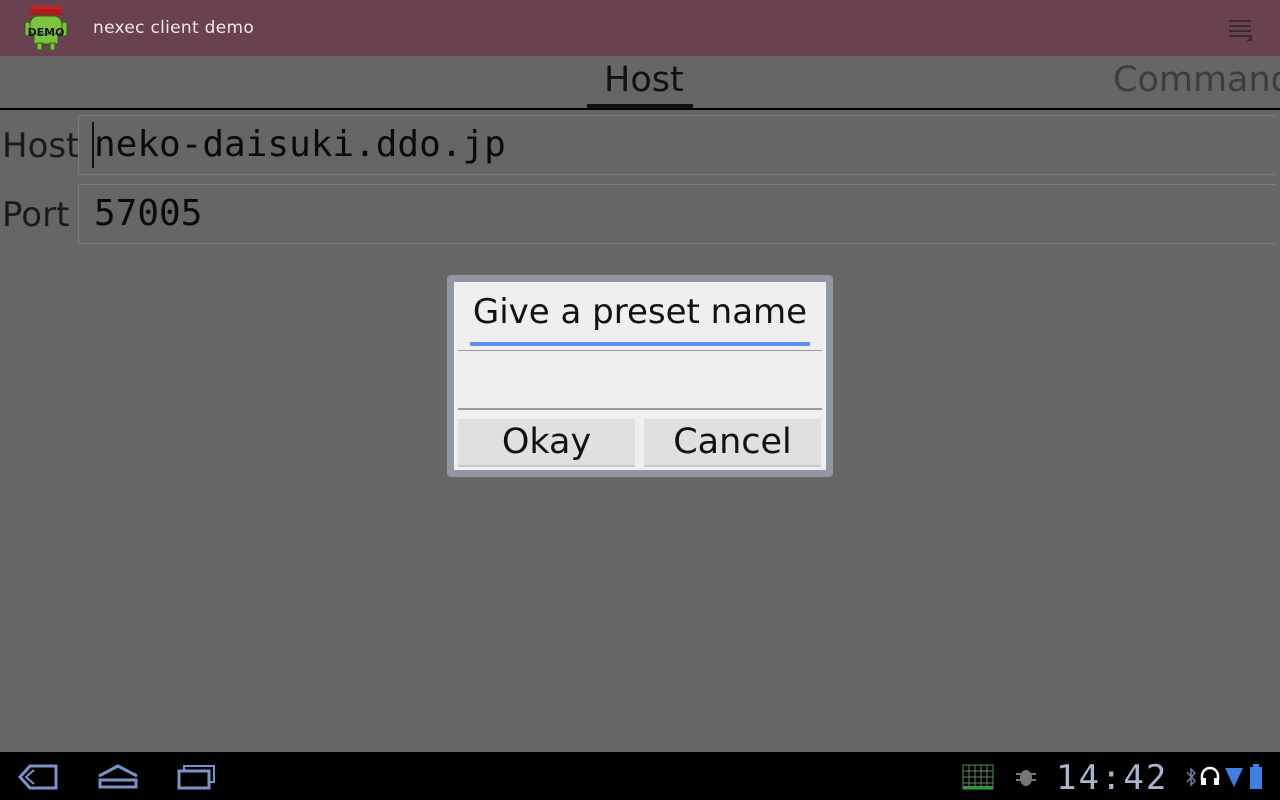  Describe the element at coordinates (640, 344) in the screenshot. I see `dialog-title-divider` at that location.